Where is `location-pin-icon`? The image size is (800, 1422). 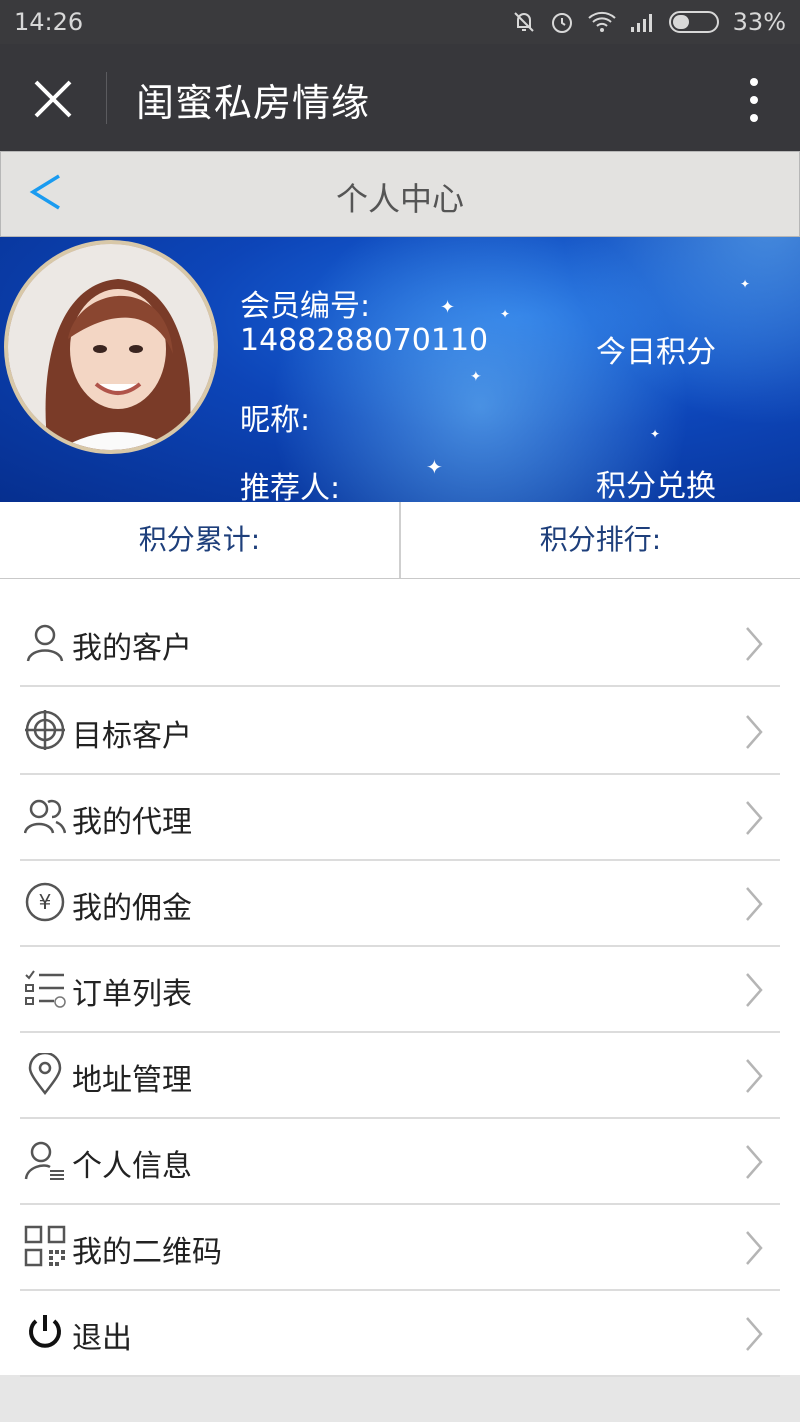 location-pin-icon is located at coordinates (45, 1074).